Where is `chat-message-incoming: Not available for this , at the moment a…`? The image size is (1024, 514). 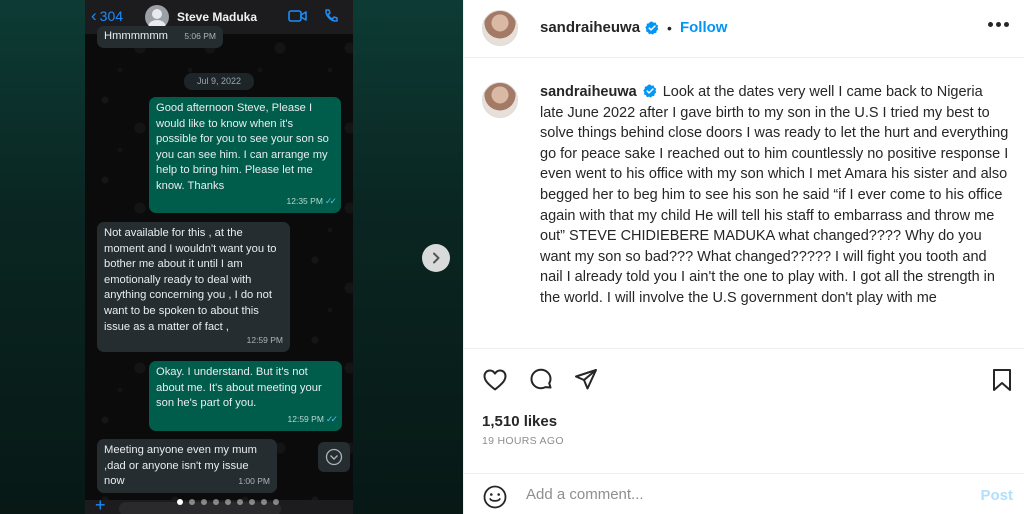
chat-message-incoming: Not available for this , at the moment a… is located at coordinates (193, 287).